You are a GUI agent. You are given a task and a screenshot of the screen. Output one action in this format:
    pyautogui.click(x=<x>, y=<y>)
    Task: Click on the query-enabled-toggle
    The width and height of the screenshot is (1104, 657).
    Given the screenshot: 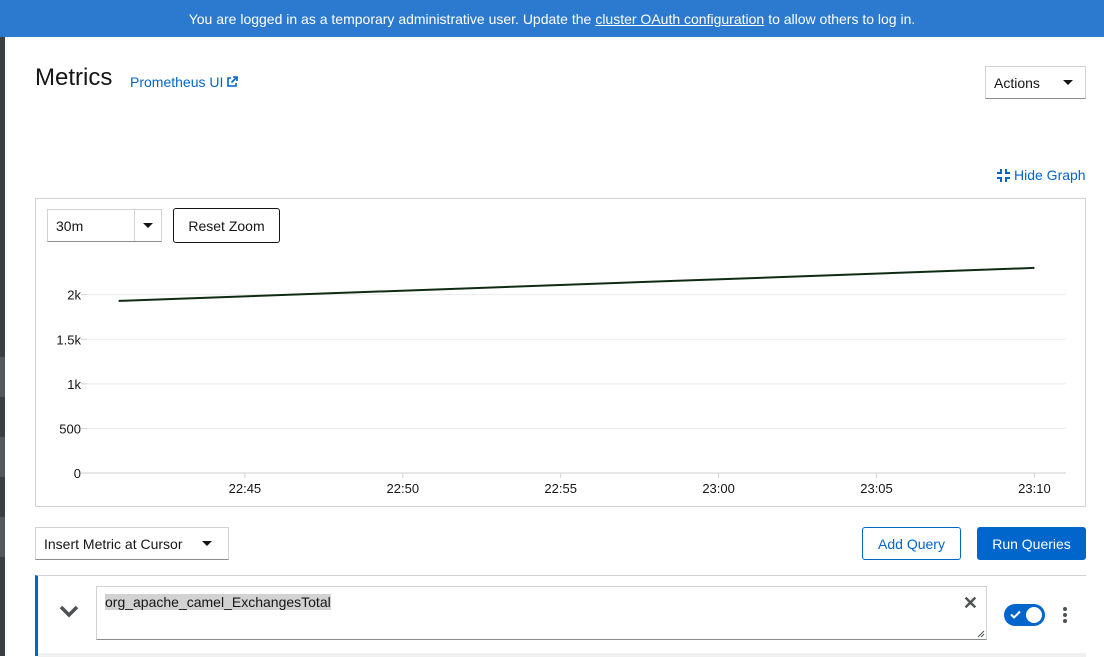 What is the action you would take?
    pyautogui.click(x=1024, y=615)
    